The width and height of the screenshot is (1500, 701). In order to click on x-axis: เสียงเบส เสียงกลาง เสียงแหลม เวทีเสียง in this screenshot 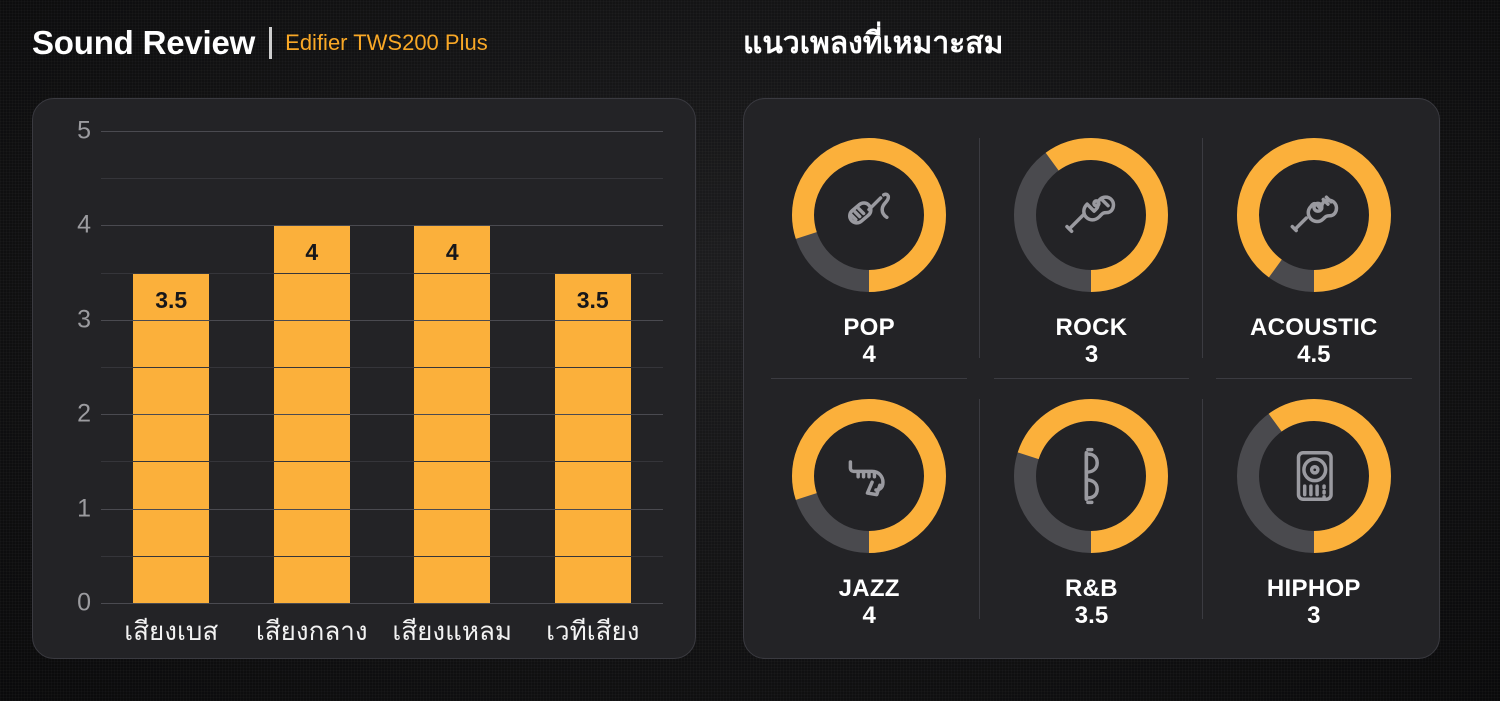, I will do `click(359, 631)`.